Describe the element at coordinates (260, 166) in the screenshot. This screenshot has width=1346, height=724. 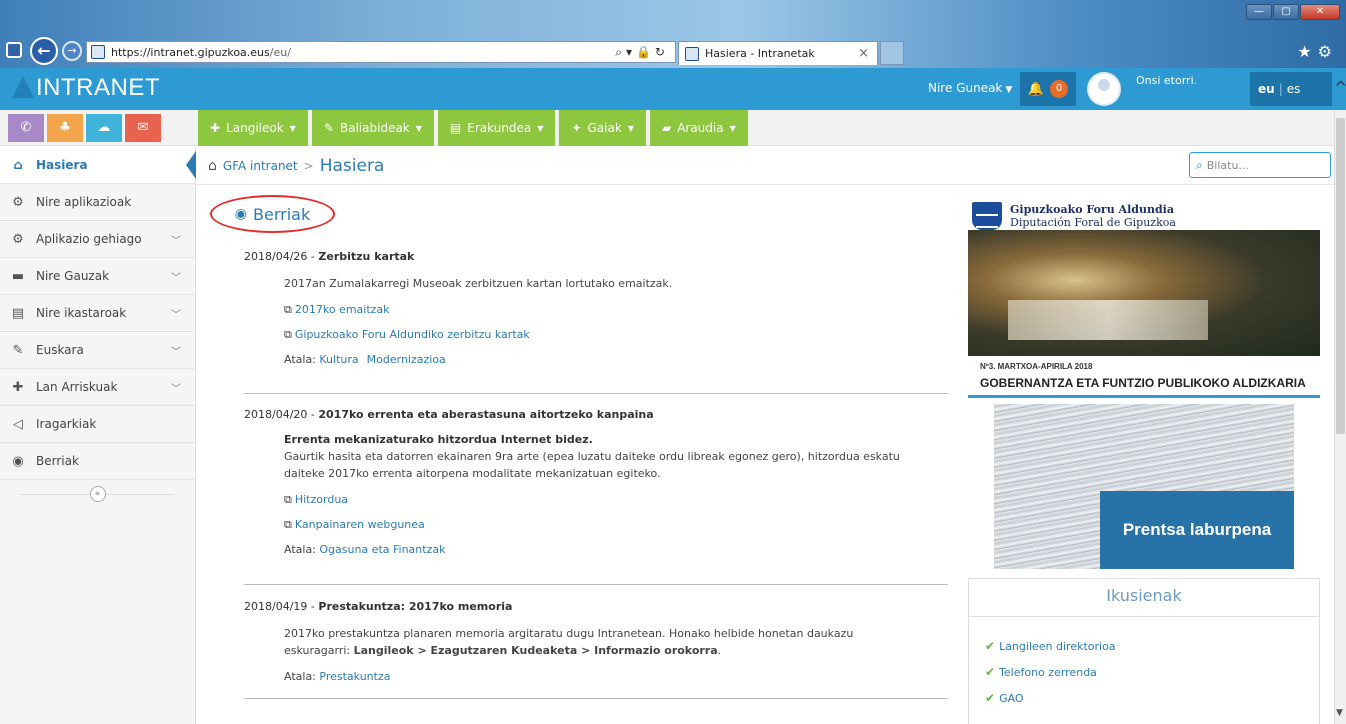
I see `breadcrumb-root-link: GFA intranet` at that location.